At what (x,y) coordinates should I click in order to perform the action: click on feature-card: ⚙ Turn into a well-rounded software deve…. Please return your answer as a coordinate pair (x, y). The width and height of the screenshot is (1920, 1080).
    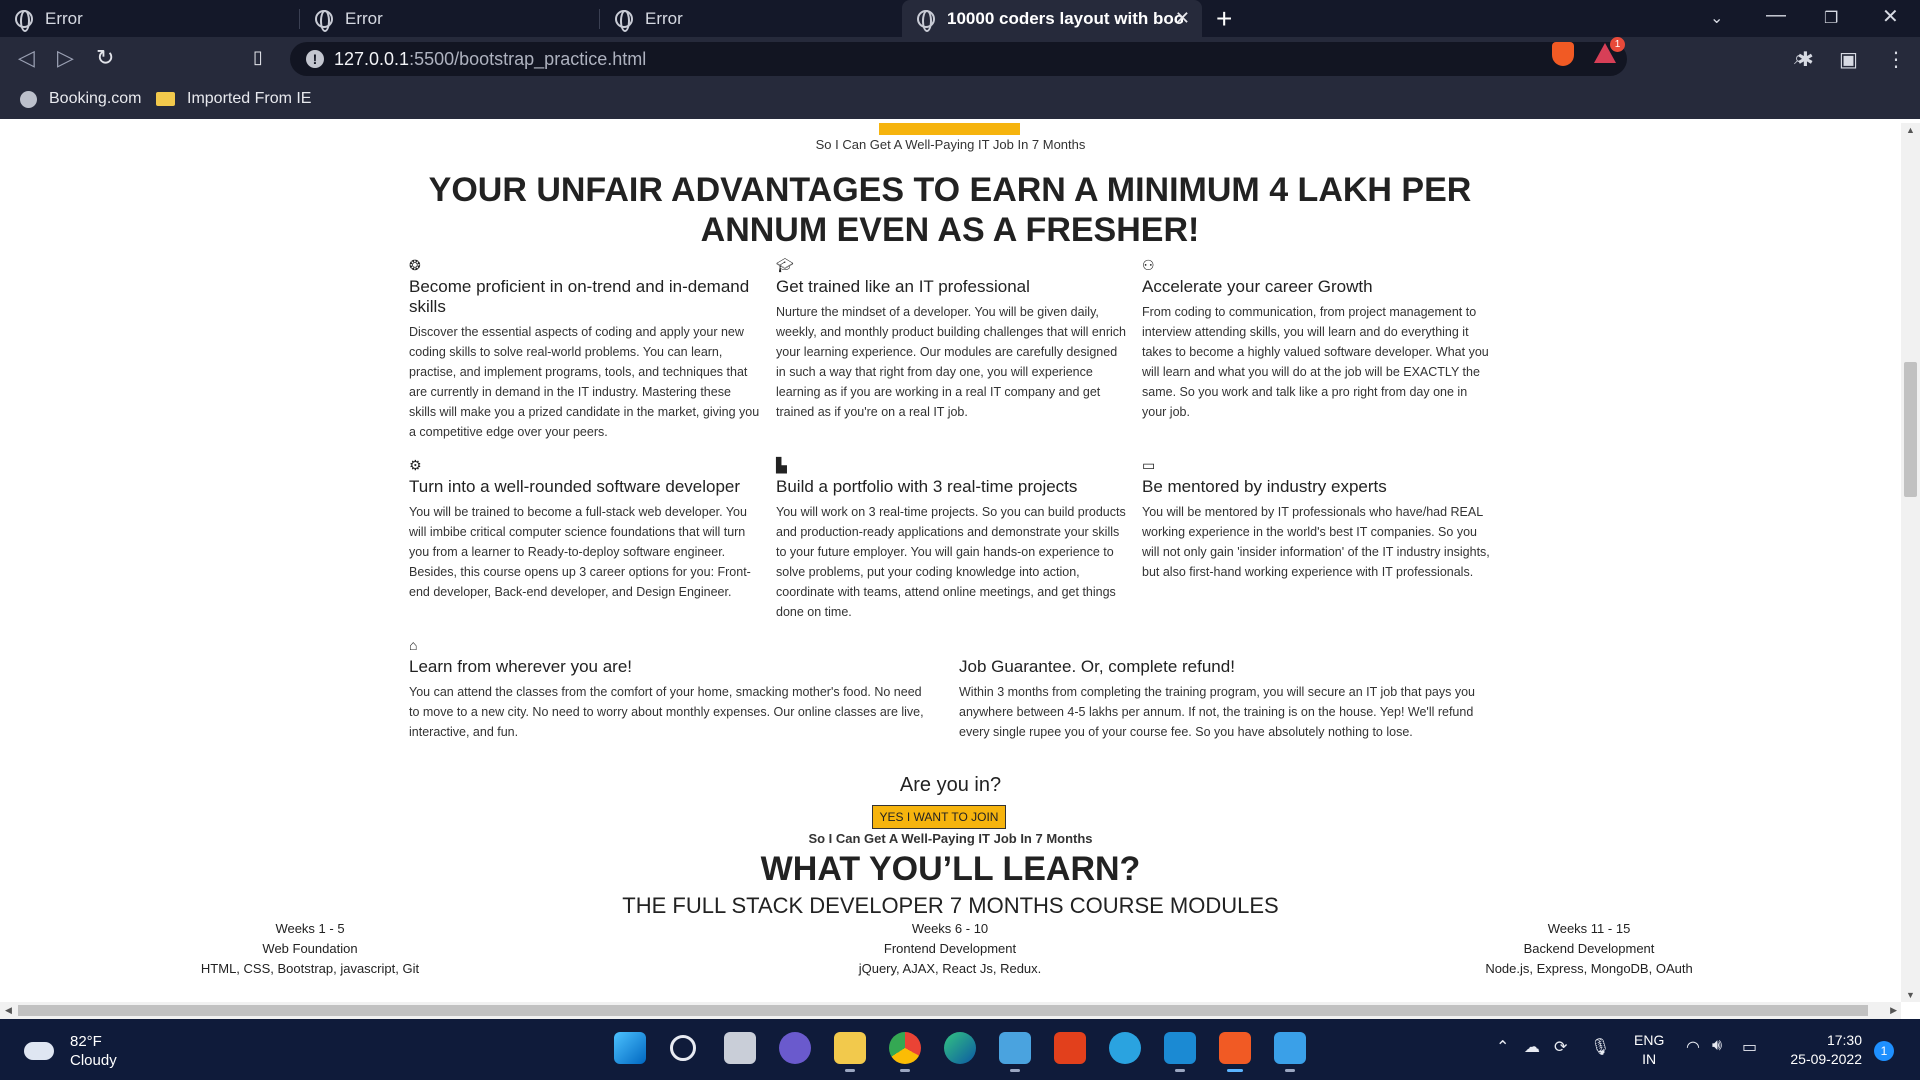
    Looking at the image, I should click on (585, 529).